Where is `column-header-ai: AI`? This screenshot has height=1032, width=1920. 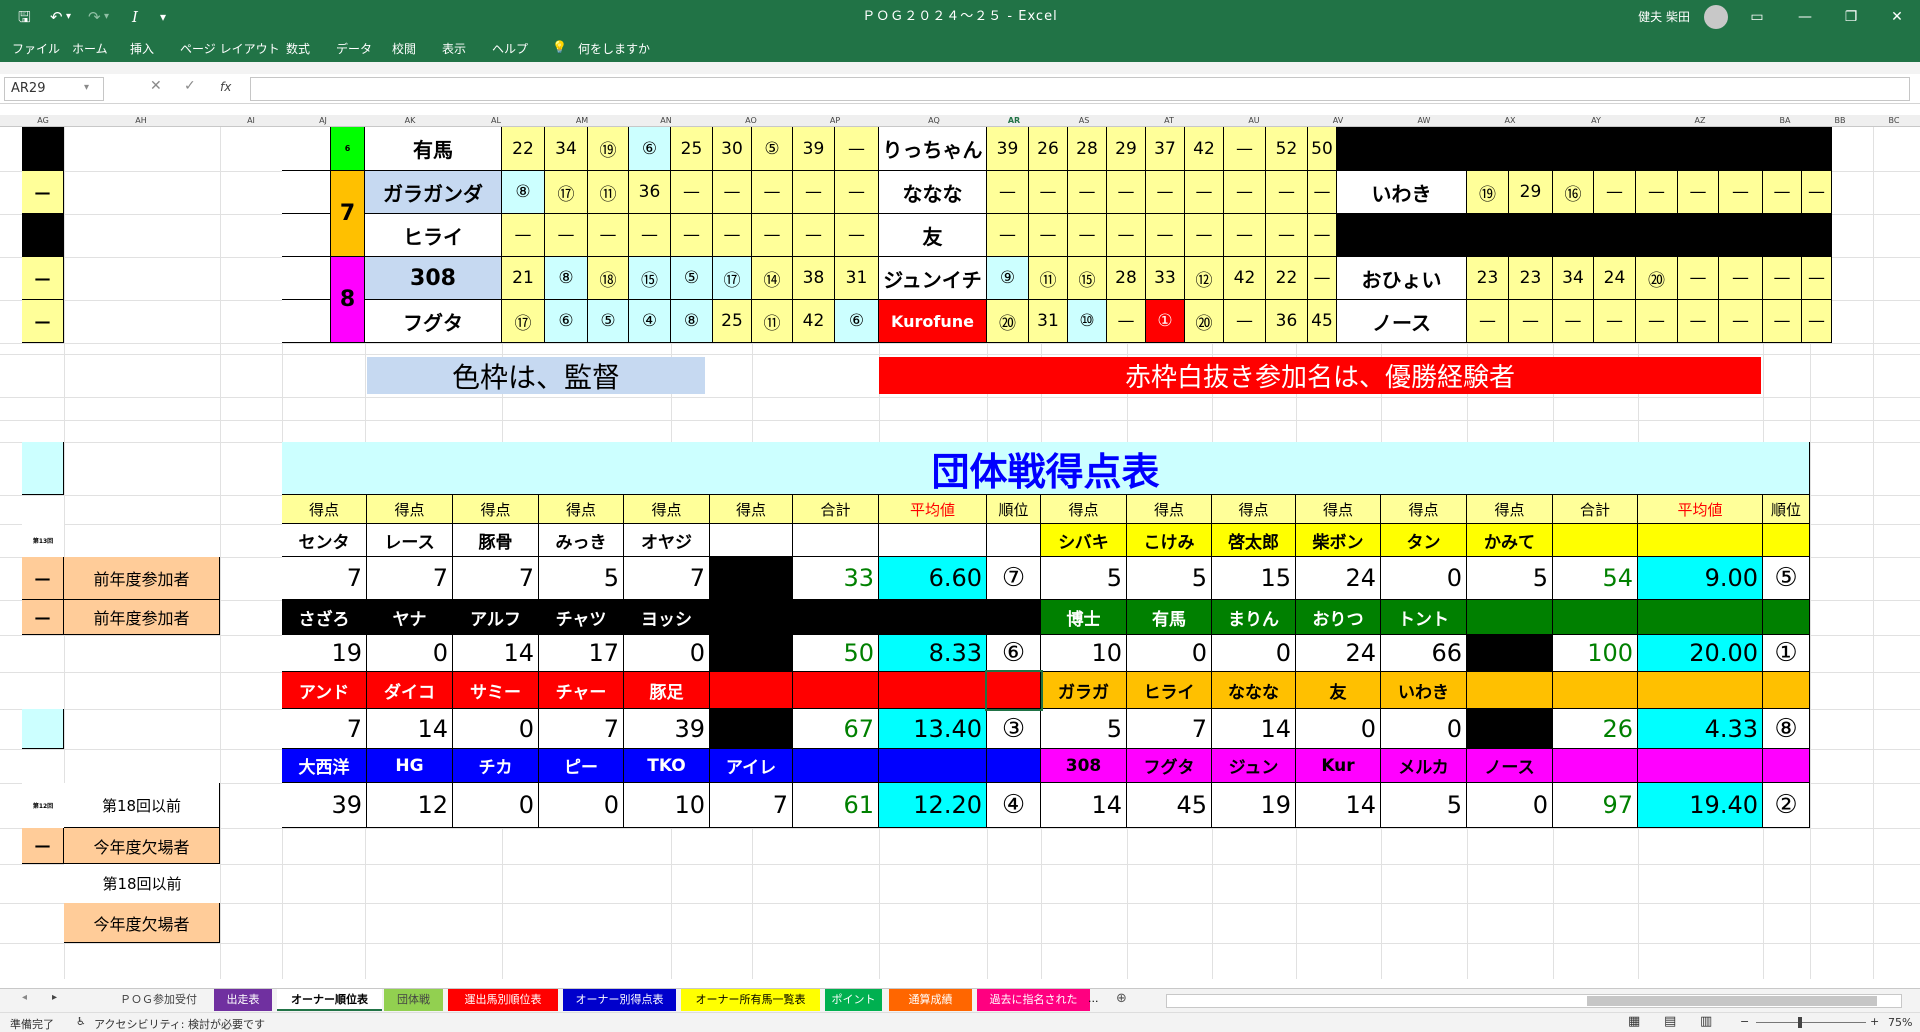 column-header-ai: AI is located at coordinates (251, 121).